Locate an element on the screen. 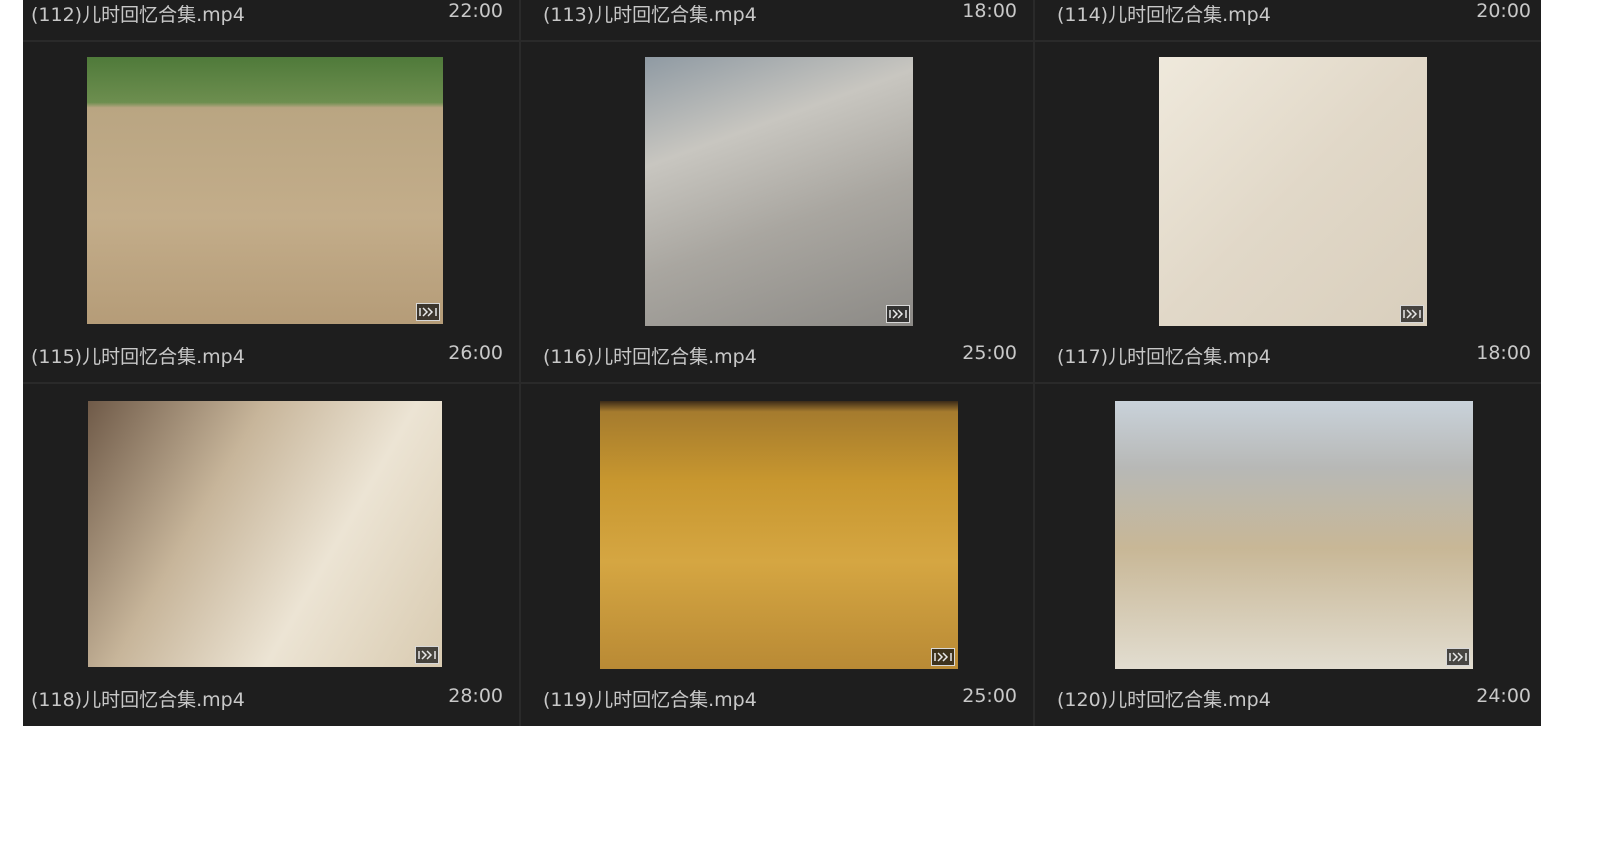 This screenshot has height=861, width=1600. duration: 22:00 is located at coordinates (475, 11).